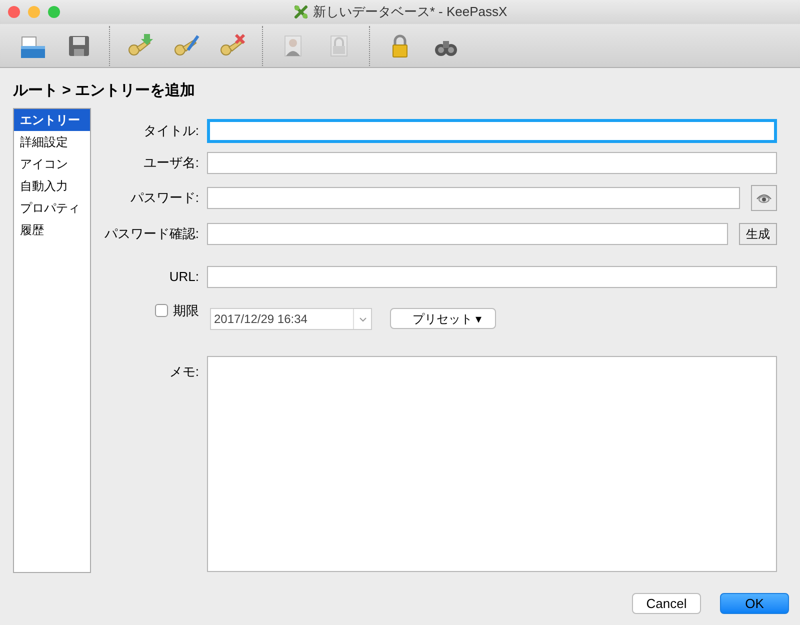 Image resolution: width=800 pixels, height=625 pixels. What do you see at coordinates (52, 120) in the screenshot?
I see `category-item: エントリー` at bounding box center [52, 120].